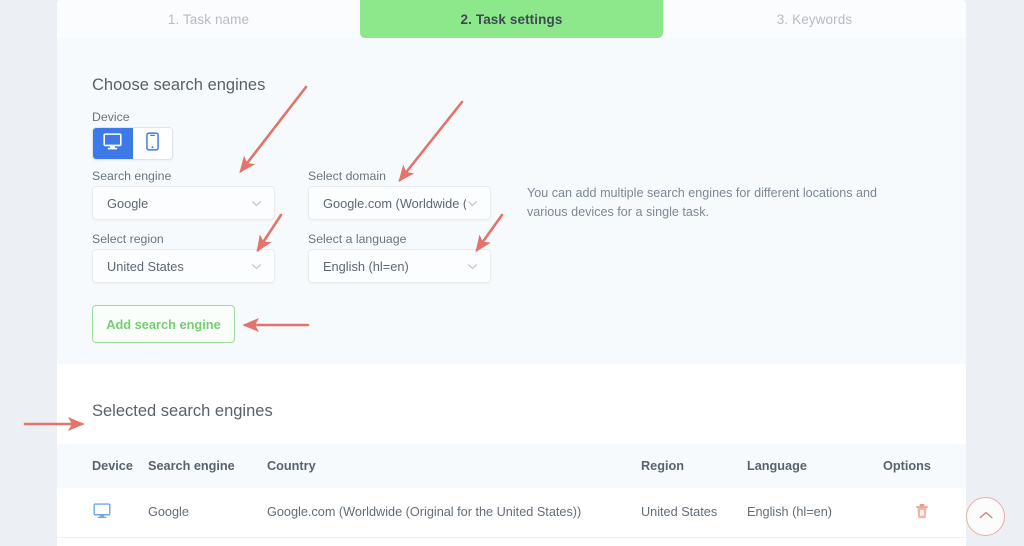  I want to click on column-header-device: Device, so click(112, 466).